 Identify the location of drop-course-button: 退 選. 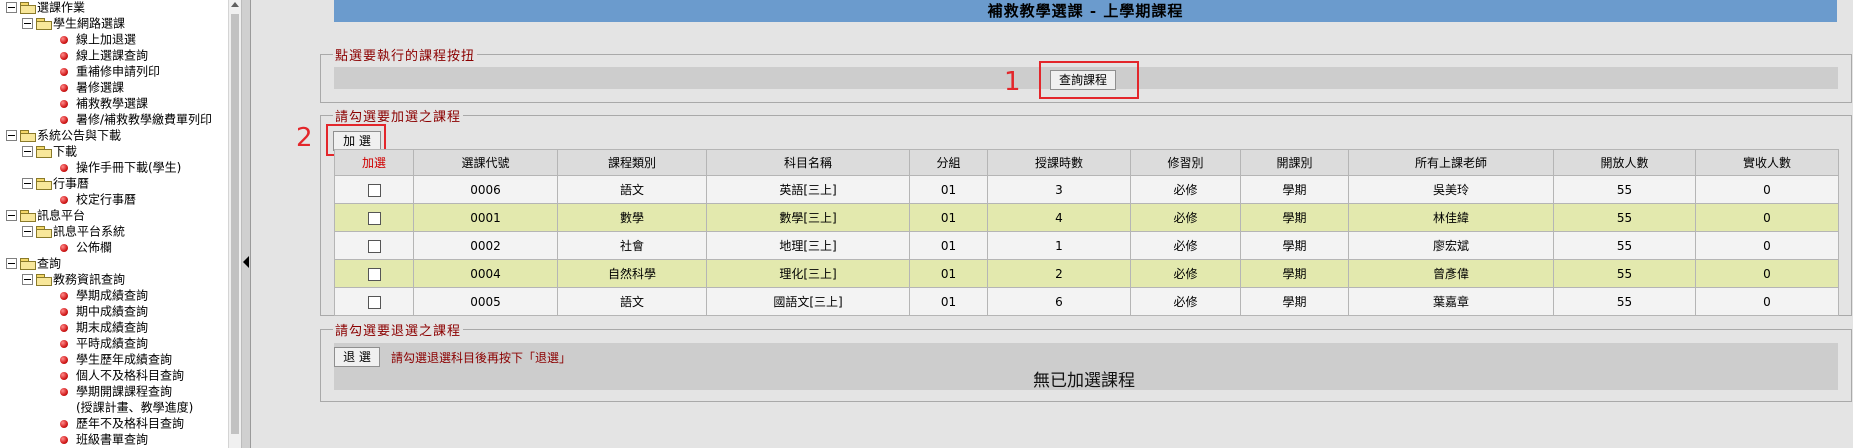
(357, 357).